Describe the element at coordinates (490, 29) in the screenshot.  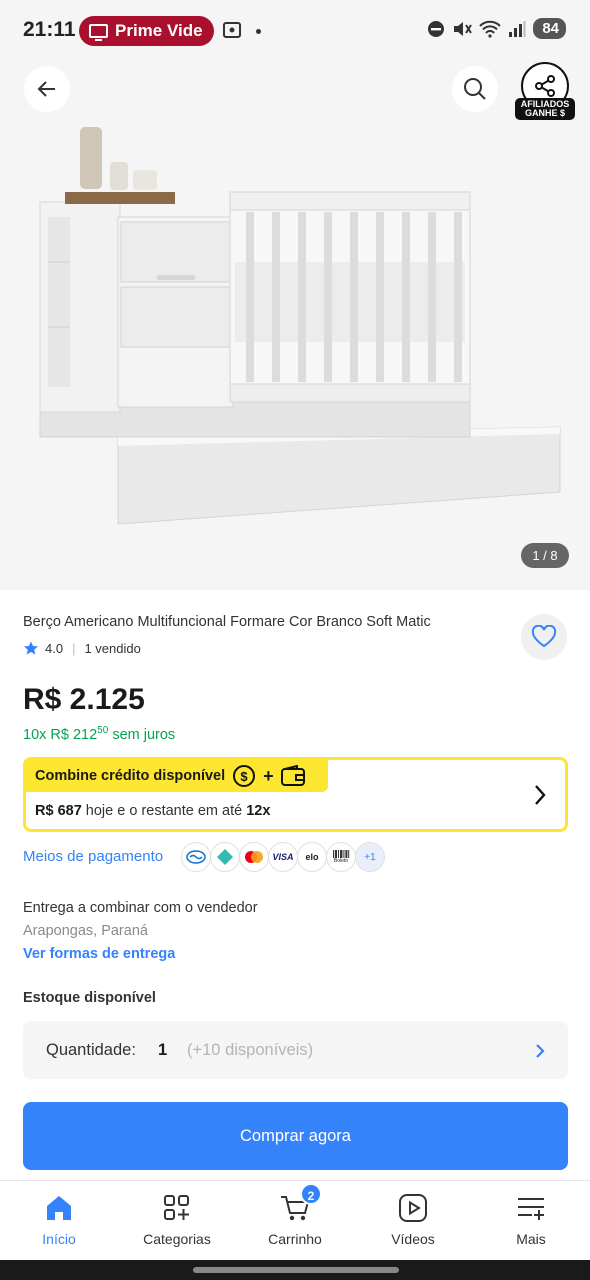
I see `wifi-icon` at that location.